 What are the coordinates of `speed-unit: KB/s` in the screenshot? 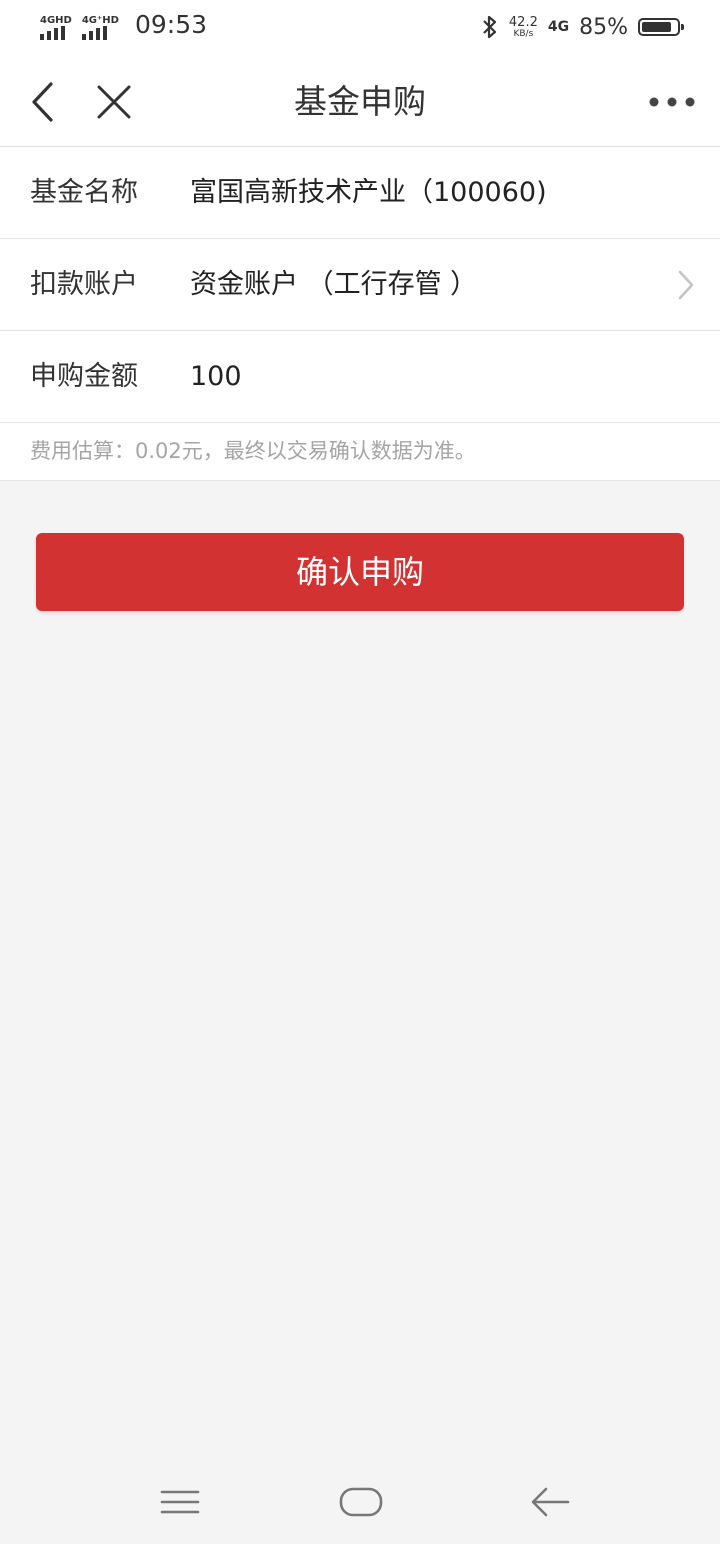 It's located at (523, 33).